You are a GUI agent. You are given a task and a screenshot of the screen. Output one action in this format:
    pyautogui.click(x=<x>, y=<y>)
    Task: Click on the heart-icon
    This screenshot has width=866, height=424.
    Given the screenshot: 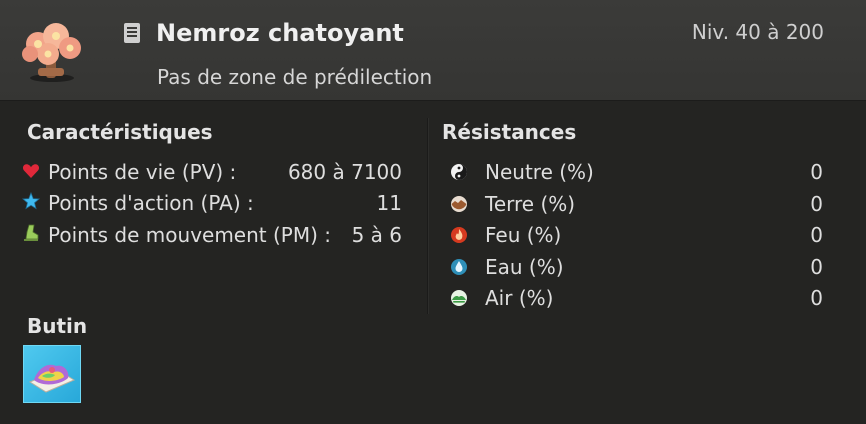 What is the action you would take?
    pyautogui.click(x=31, y=171)
    